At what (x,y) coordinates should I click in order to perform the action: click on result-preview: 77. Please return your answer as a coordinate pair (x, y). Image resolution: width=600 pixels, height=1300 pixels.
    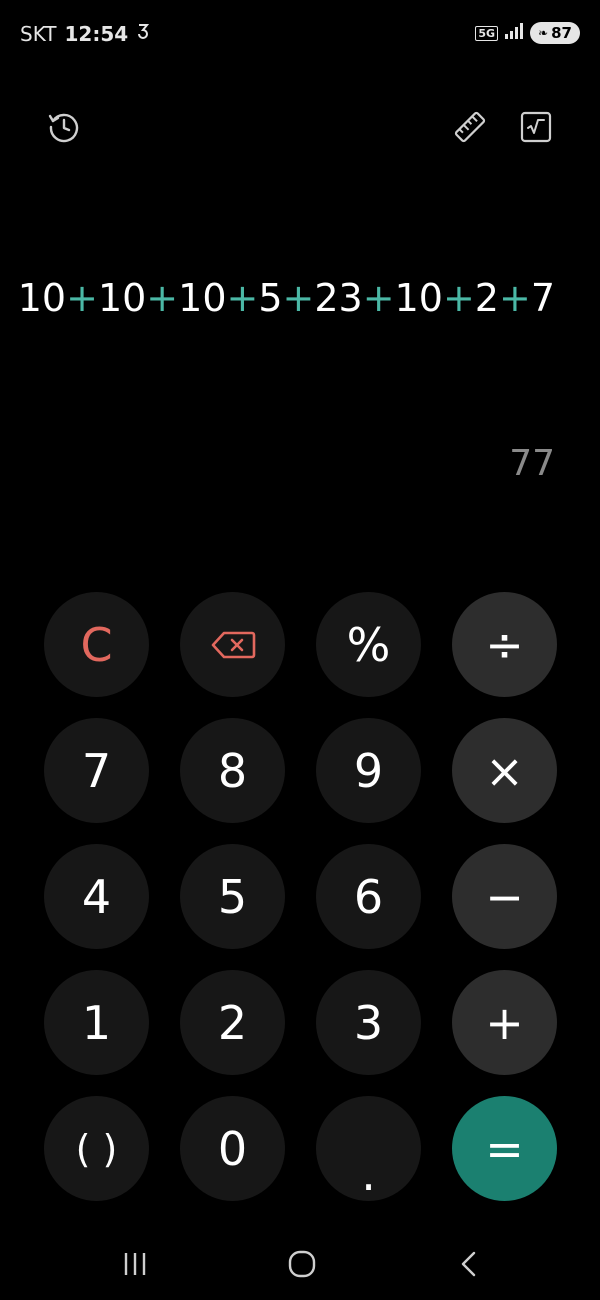
    Looking at the image, I should click on (532, 463).